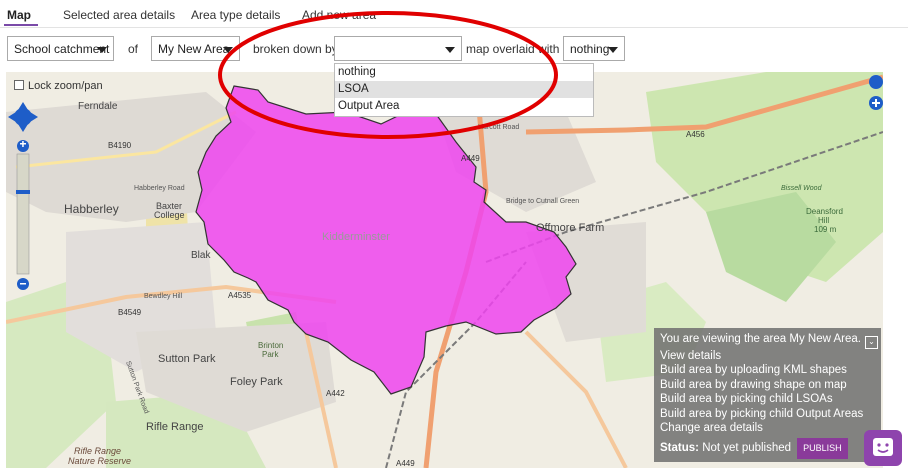  I want to click on tab-add-new-area: Add new area, so click(339, 15).